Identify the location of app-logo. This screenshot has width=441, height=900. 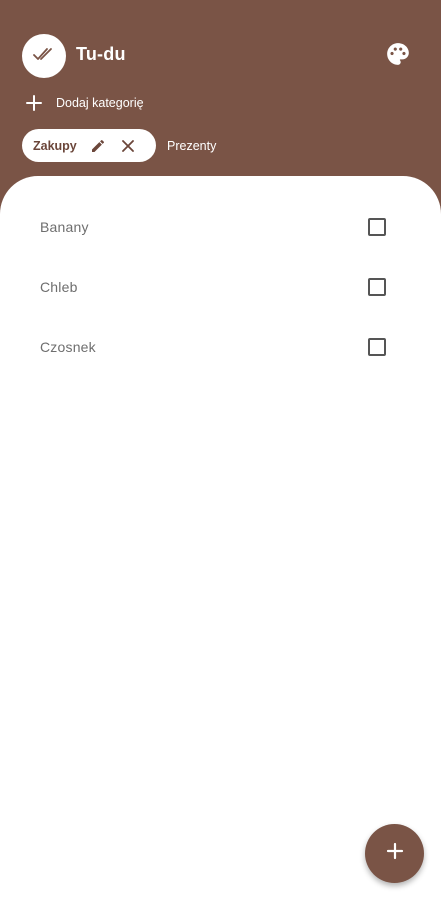
(44, 56).